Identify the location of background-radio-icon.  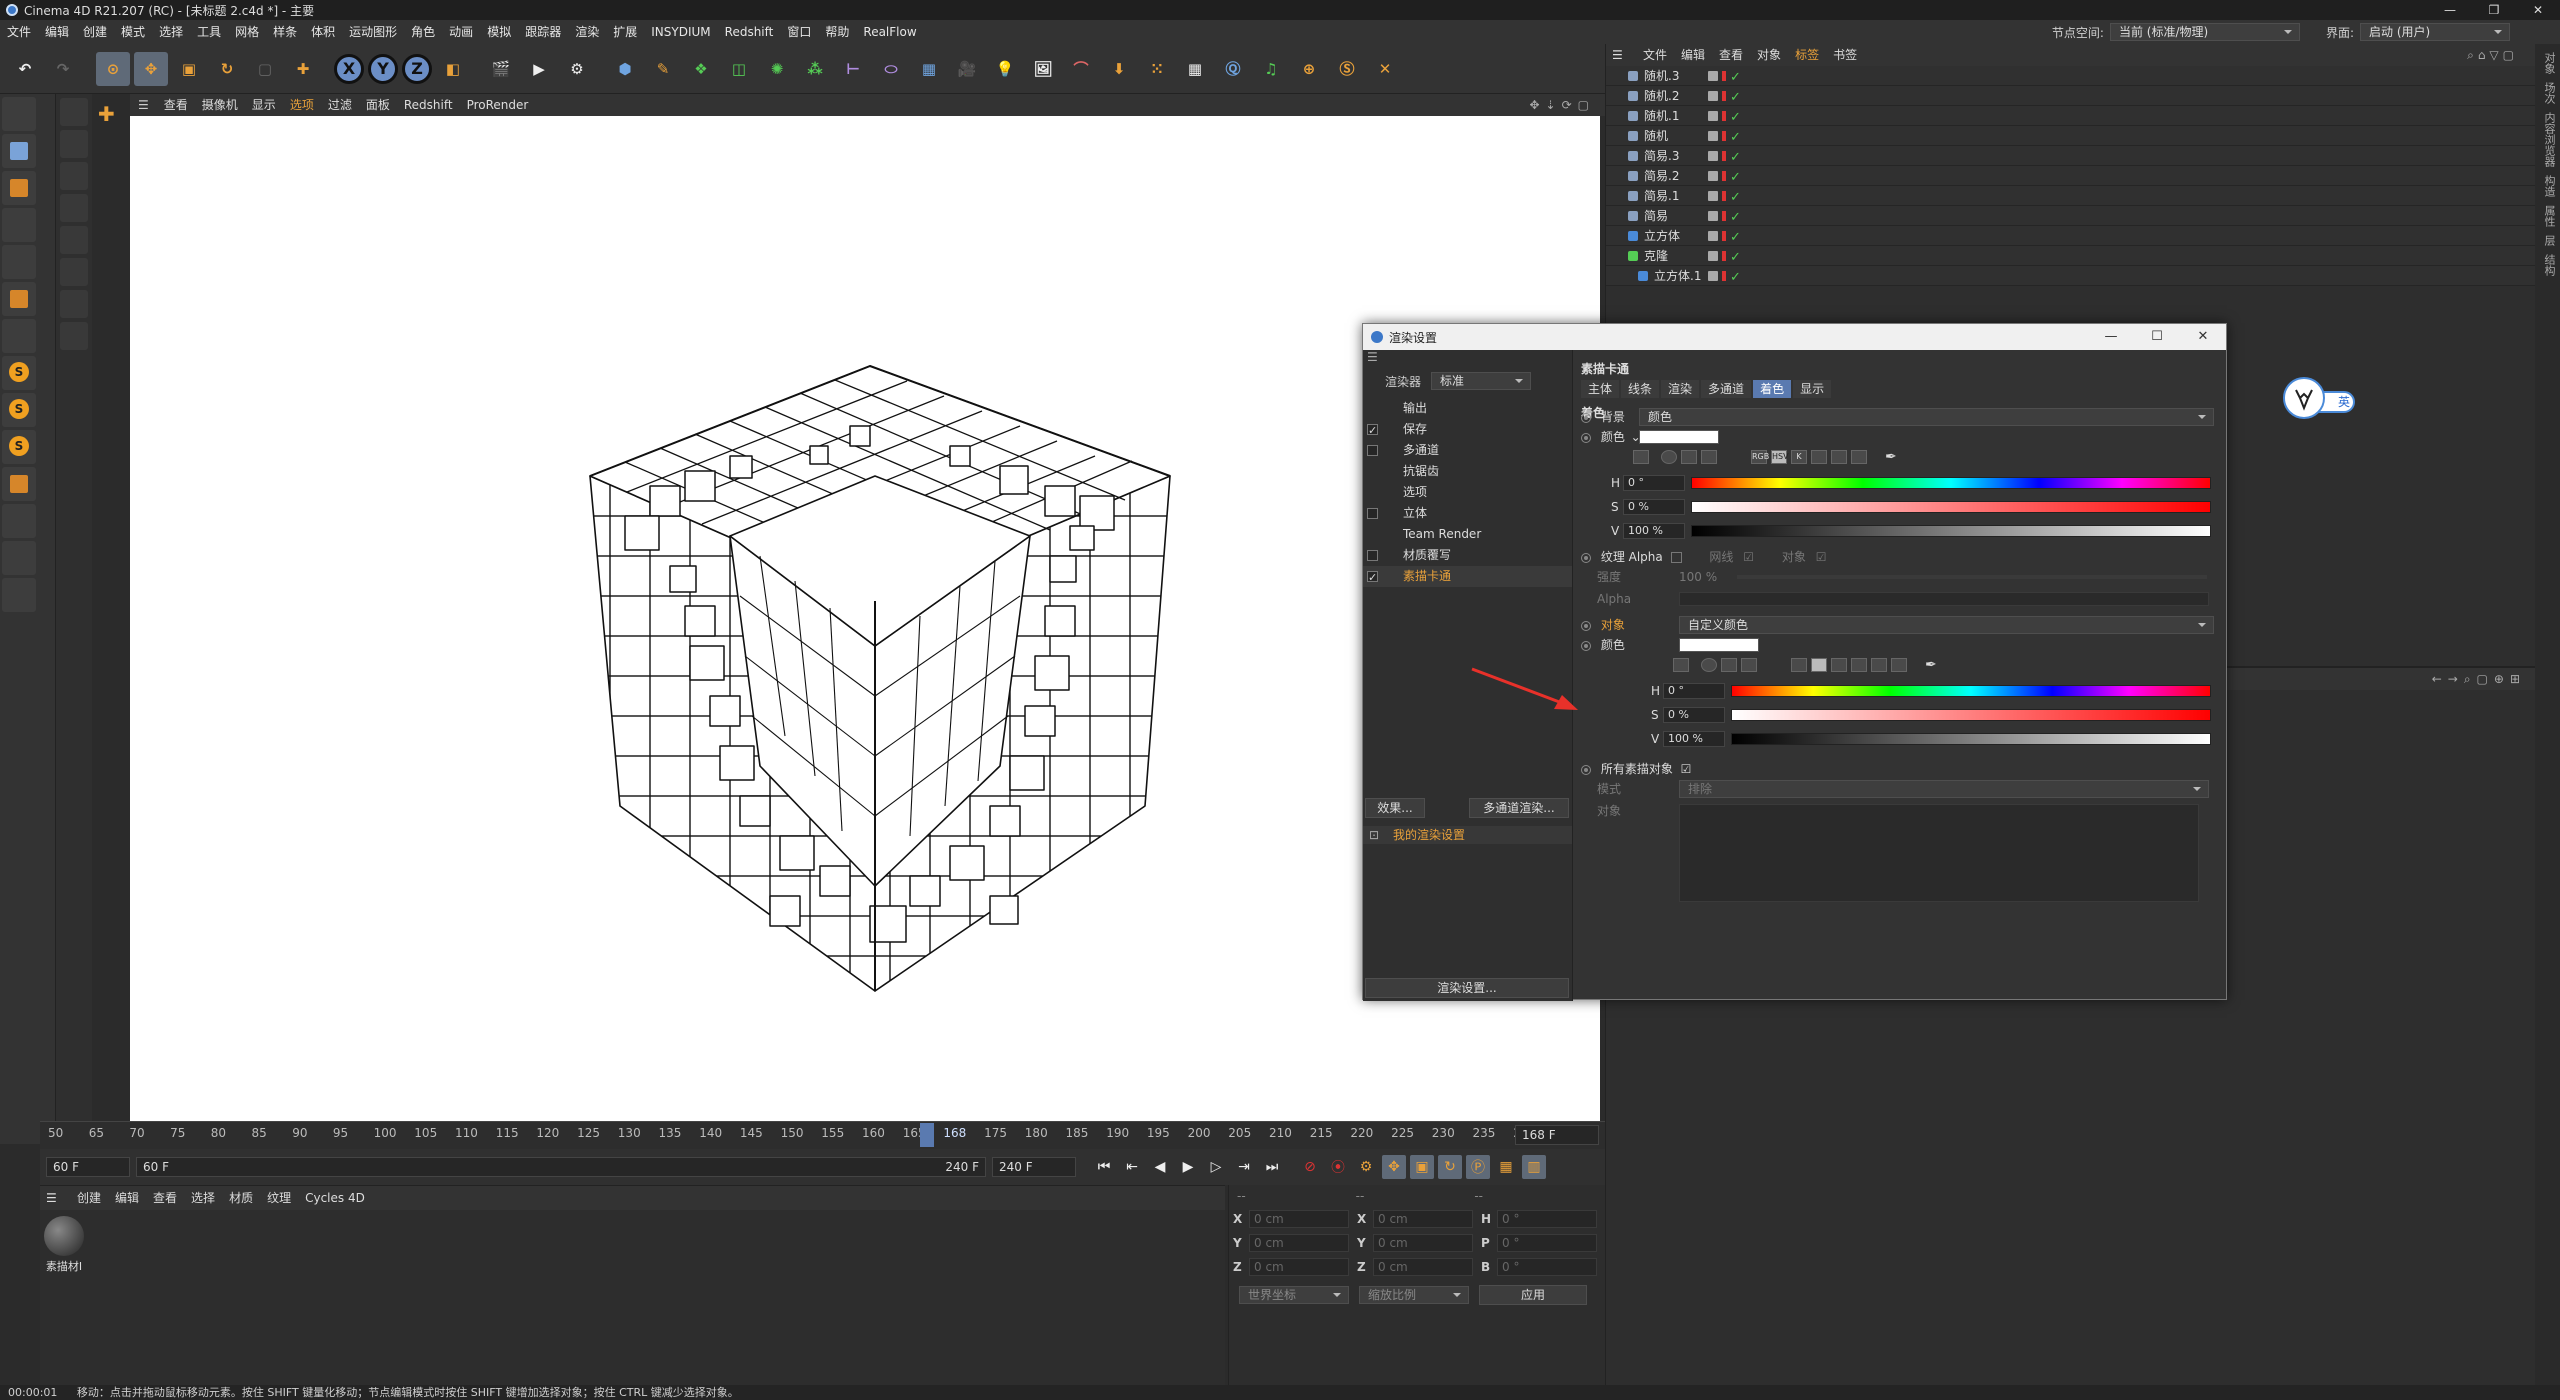
(1586, 417).